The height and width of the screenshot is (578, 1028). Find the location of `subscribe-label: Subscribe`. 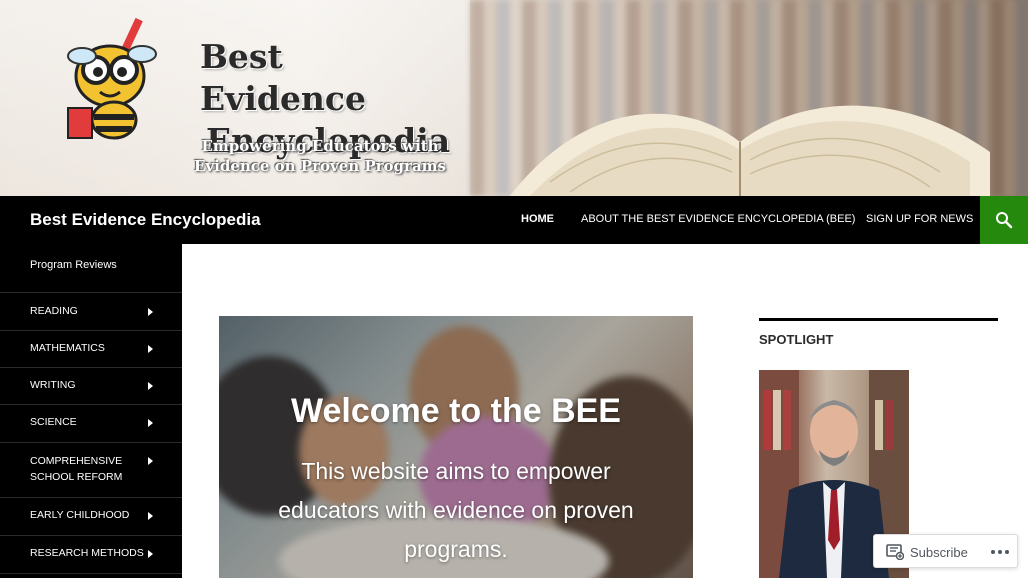

subscribe-label: Subscribe is located at coordinates (939, 552).